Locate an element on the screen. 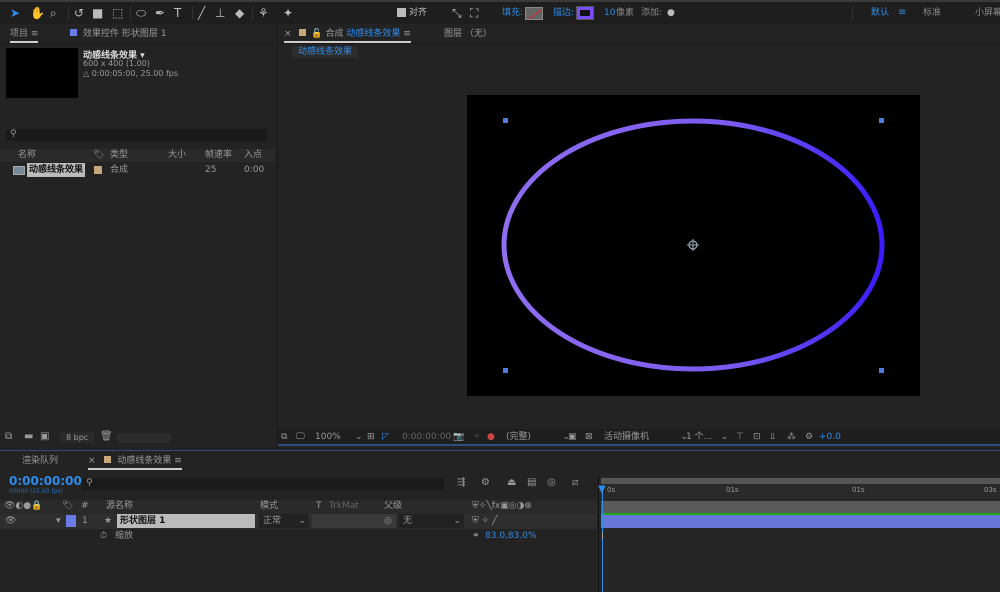 The image size is (1000, 592). trash-icon: 🗑 is located at coordinates (106, 436).